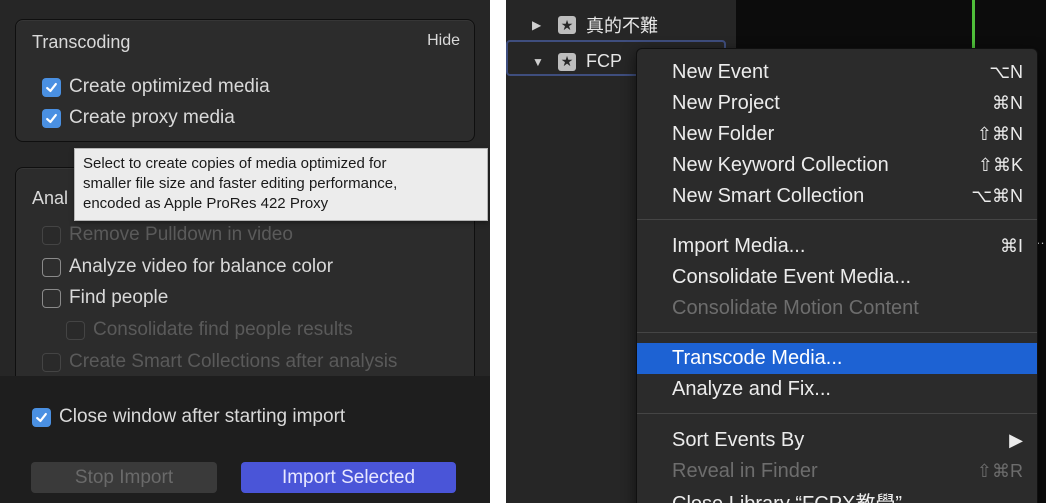 The height and width of the screenshot is (503, 1046). Describe the element at coordinates (837, 196) in the screenshot. I see `menu-item-new-smart-collection: New Smart Collection ⌥⌘N` at that location.